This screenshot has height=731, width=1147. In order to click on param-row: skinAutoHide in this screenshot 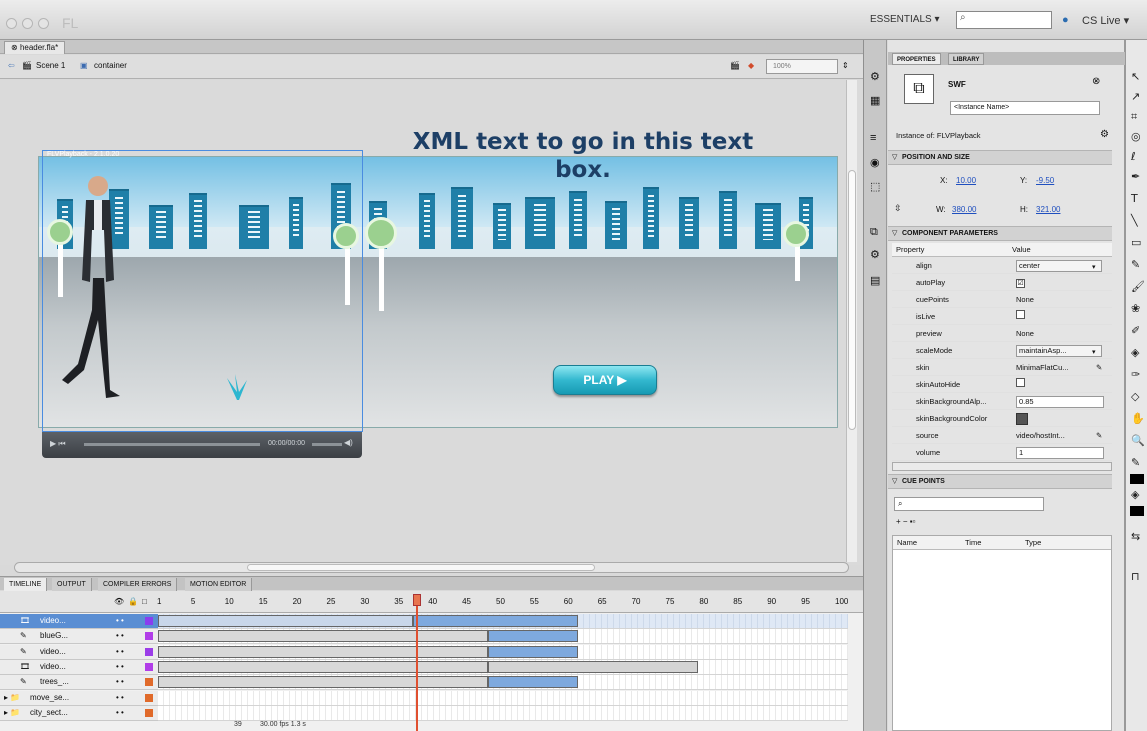, I will do `click(1002, 385)`.